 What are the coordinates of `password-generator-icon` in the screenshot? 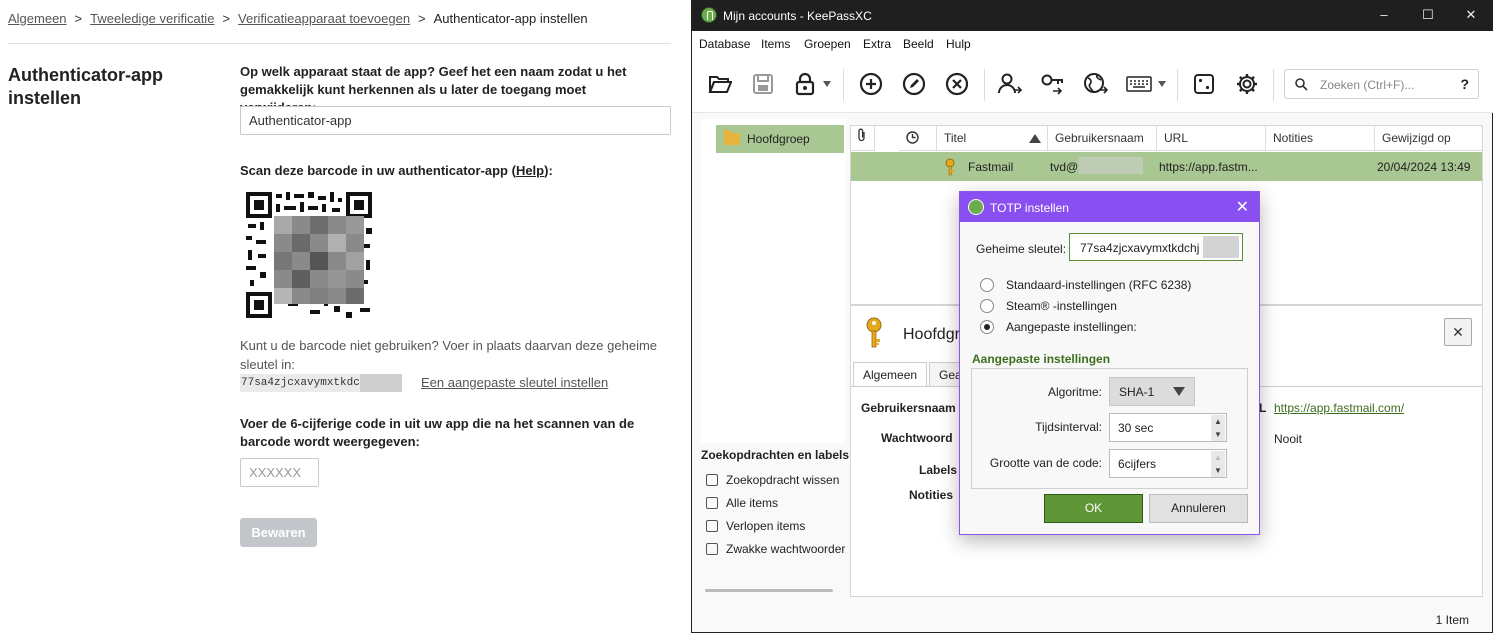 It's located at (1204, 84).